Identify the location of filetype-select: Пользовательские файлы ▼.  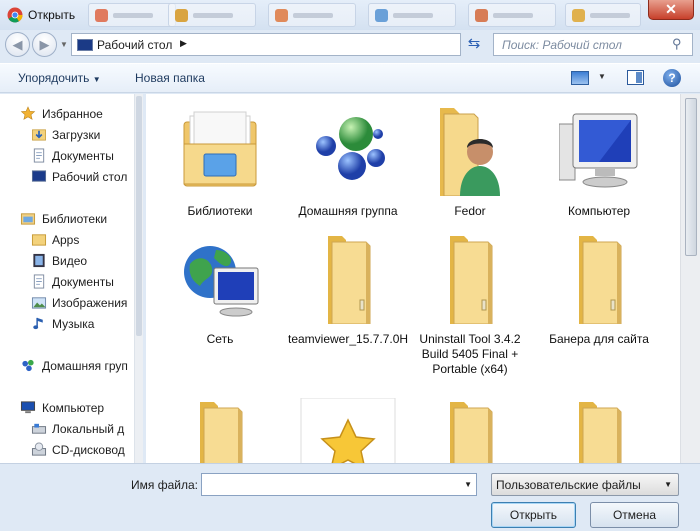
(585, 484).